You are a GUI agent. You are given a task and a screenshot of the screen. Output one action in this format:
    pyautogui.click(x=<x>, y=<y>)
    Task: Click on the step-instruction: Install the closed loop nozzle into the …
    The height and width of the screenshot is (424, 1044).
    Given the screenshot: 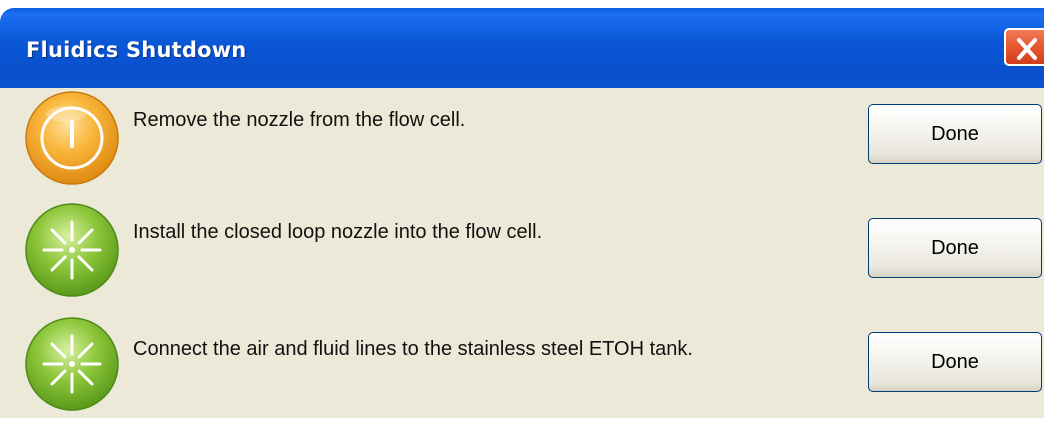 What is the action you would take?
    pyautogui.click(x=338, y=232)
    